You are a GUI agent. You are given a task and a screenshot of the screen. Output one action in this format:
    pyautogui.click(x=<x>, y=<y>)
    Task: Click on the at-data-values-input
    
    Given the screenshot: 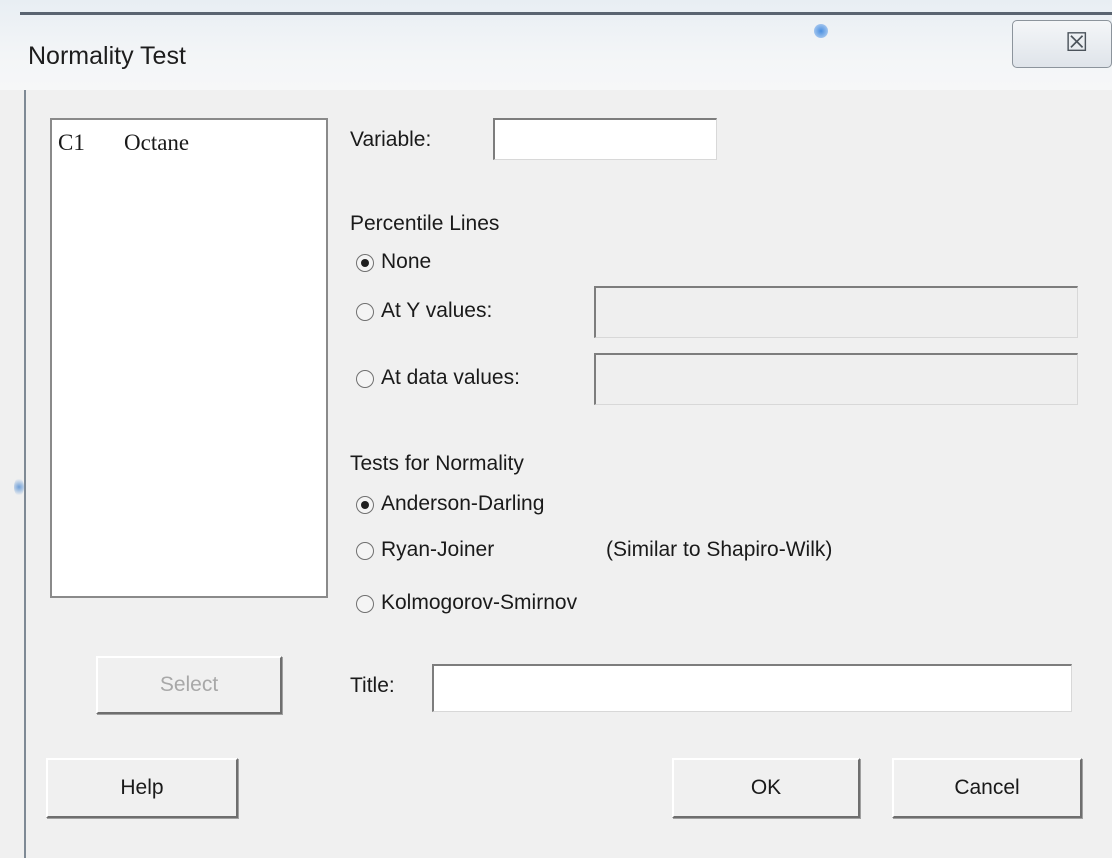 What is the action you would take?
    pyautogui.click(x=836, y=379)
    